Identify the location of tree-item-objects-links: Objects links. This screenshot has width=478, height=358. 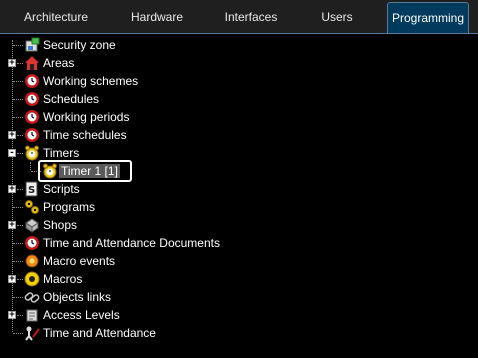
(239, 297).